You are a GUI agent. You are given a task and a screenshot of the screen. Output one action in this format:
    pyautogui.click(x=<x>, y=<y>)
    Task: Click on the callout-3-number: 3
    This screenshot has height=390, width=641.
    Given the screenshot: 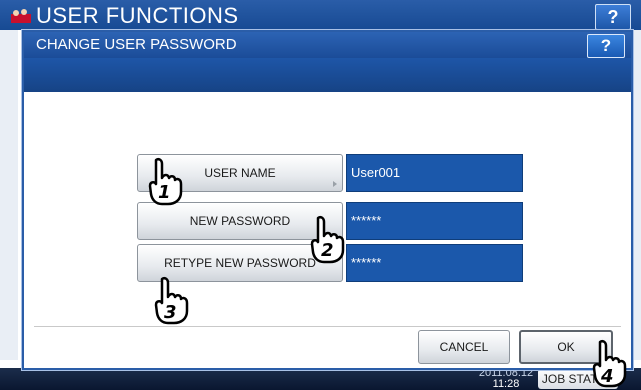 What is the action you would take?
    pyautogui.click(x=170, y=312)
    